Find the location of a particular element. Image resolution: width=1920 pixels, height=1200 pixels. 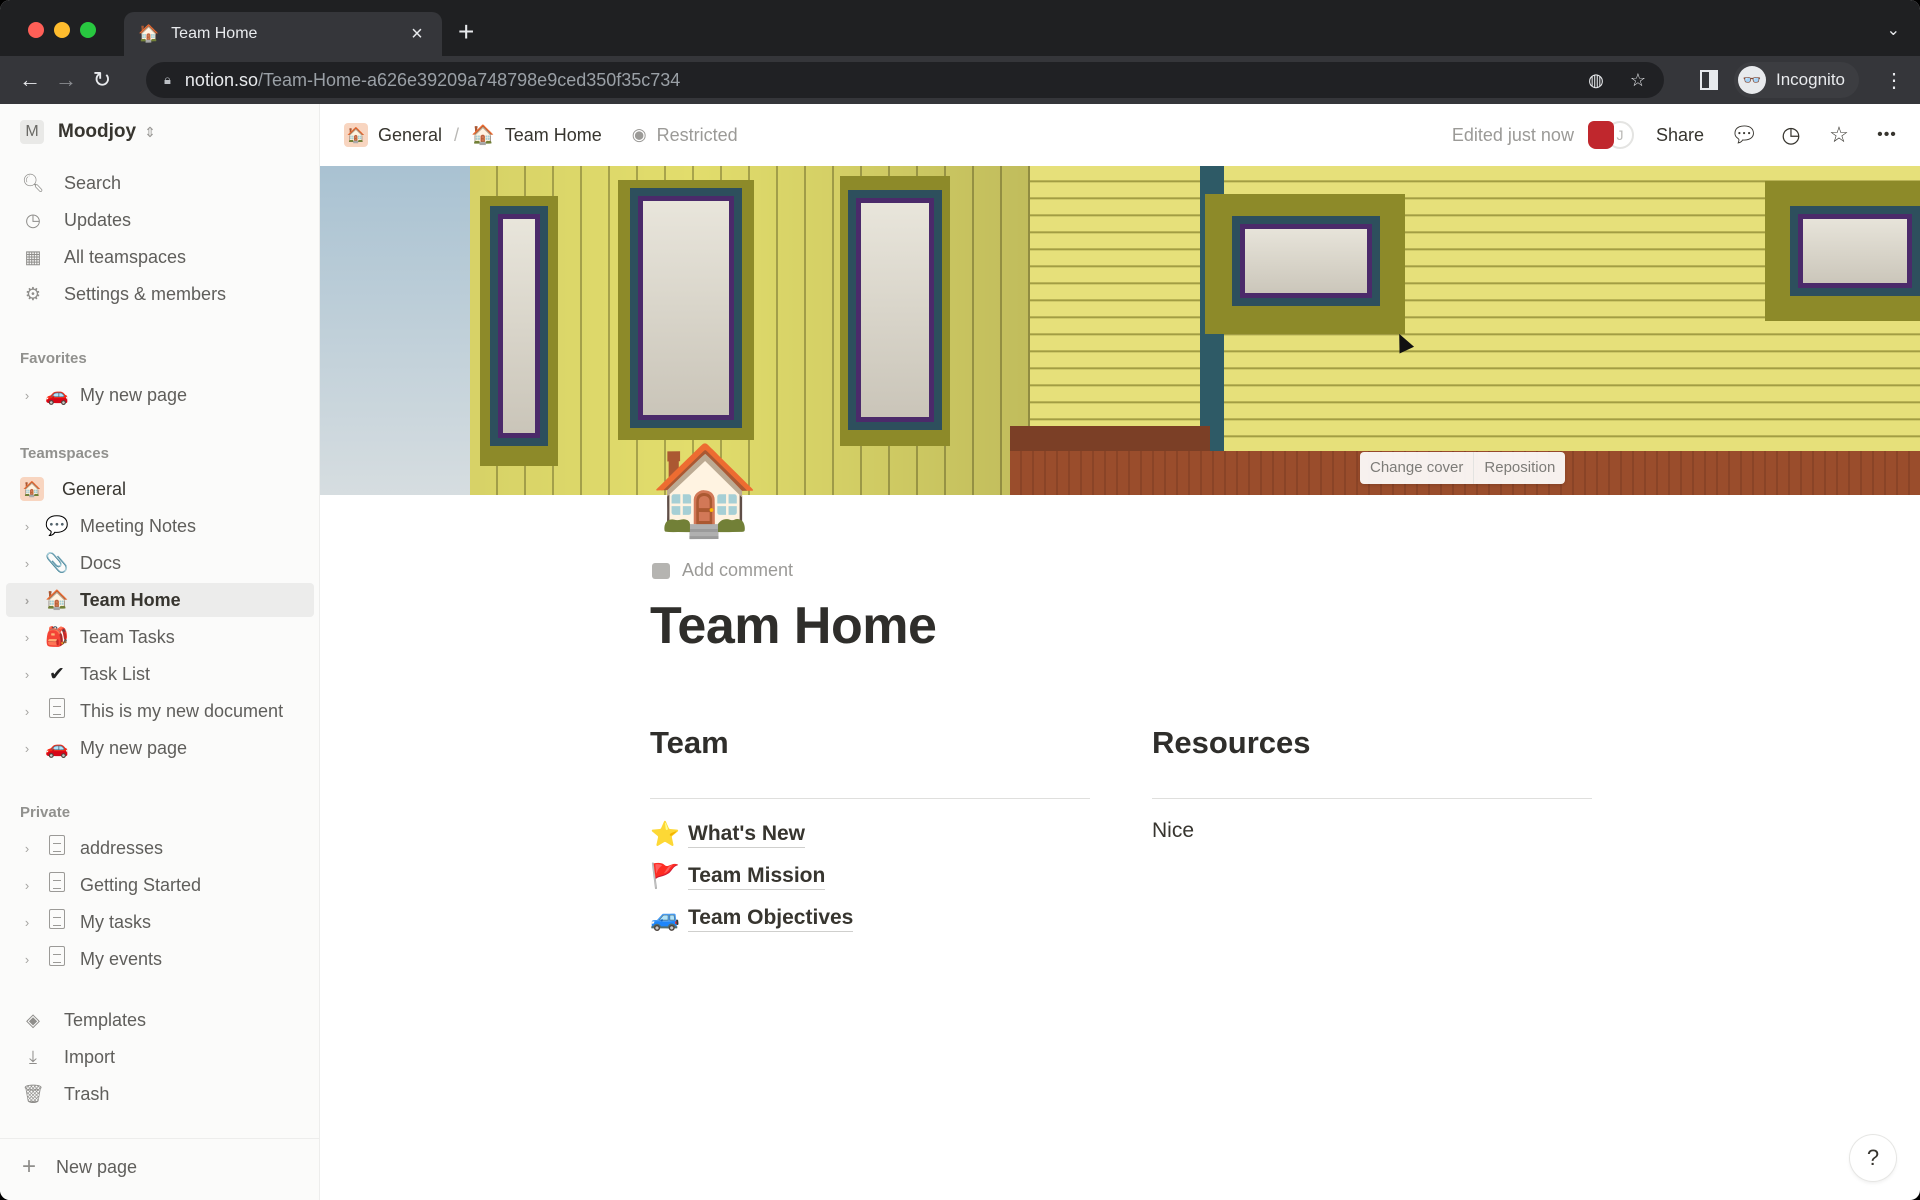

url-host: notion.so is located at coordinates (221, 79).